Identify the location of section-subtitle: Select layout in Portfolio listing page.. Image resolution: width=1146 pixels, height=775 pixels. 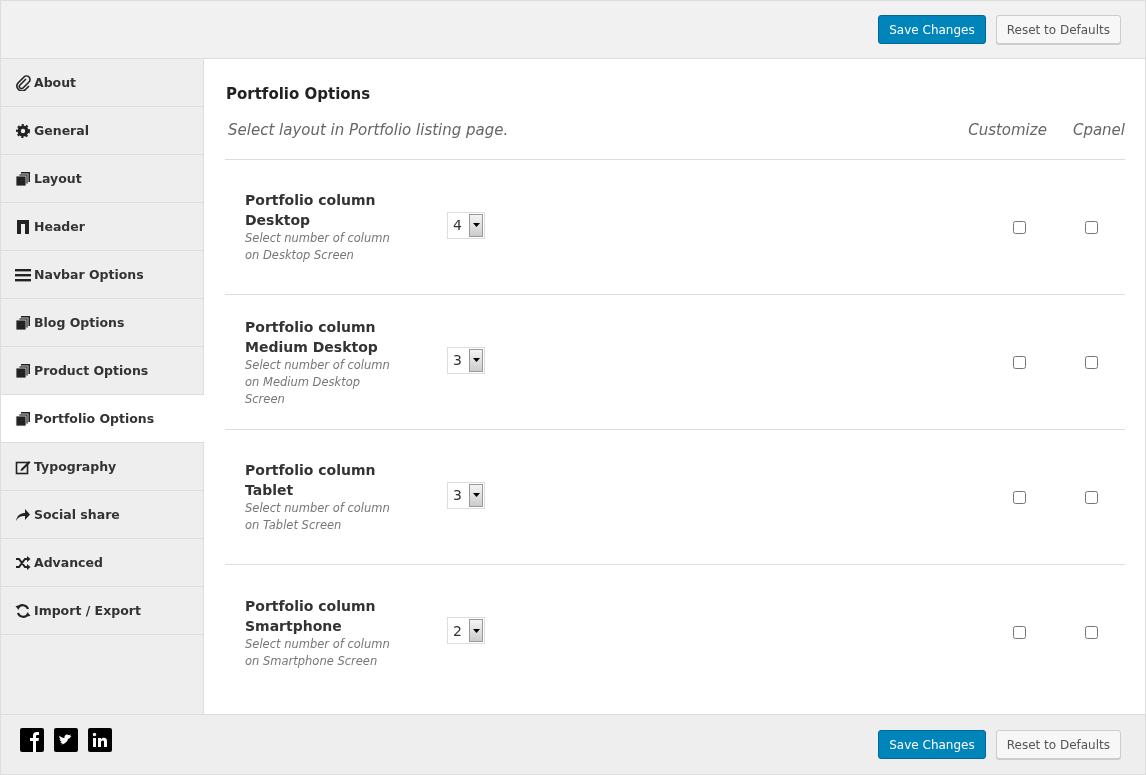
(368, 130).